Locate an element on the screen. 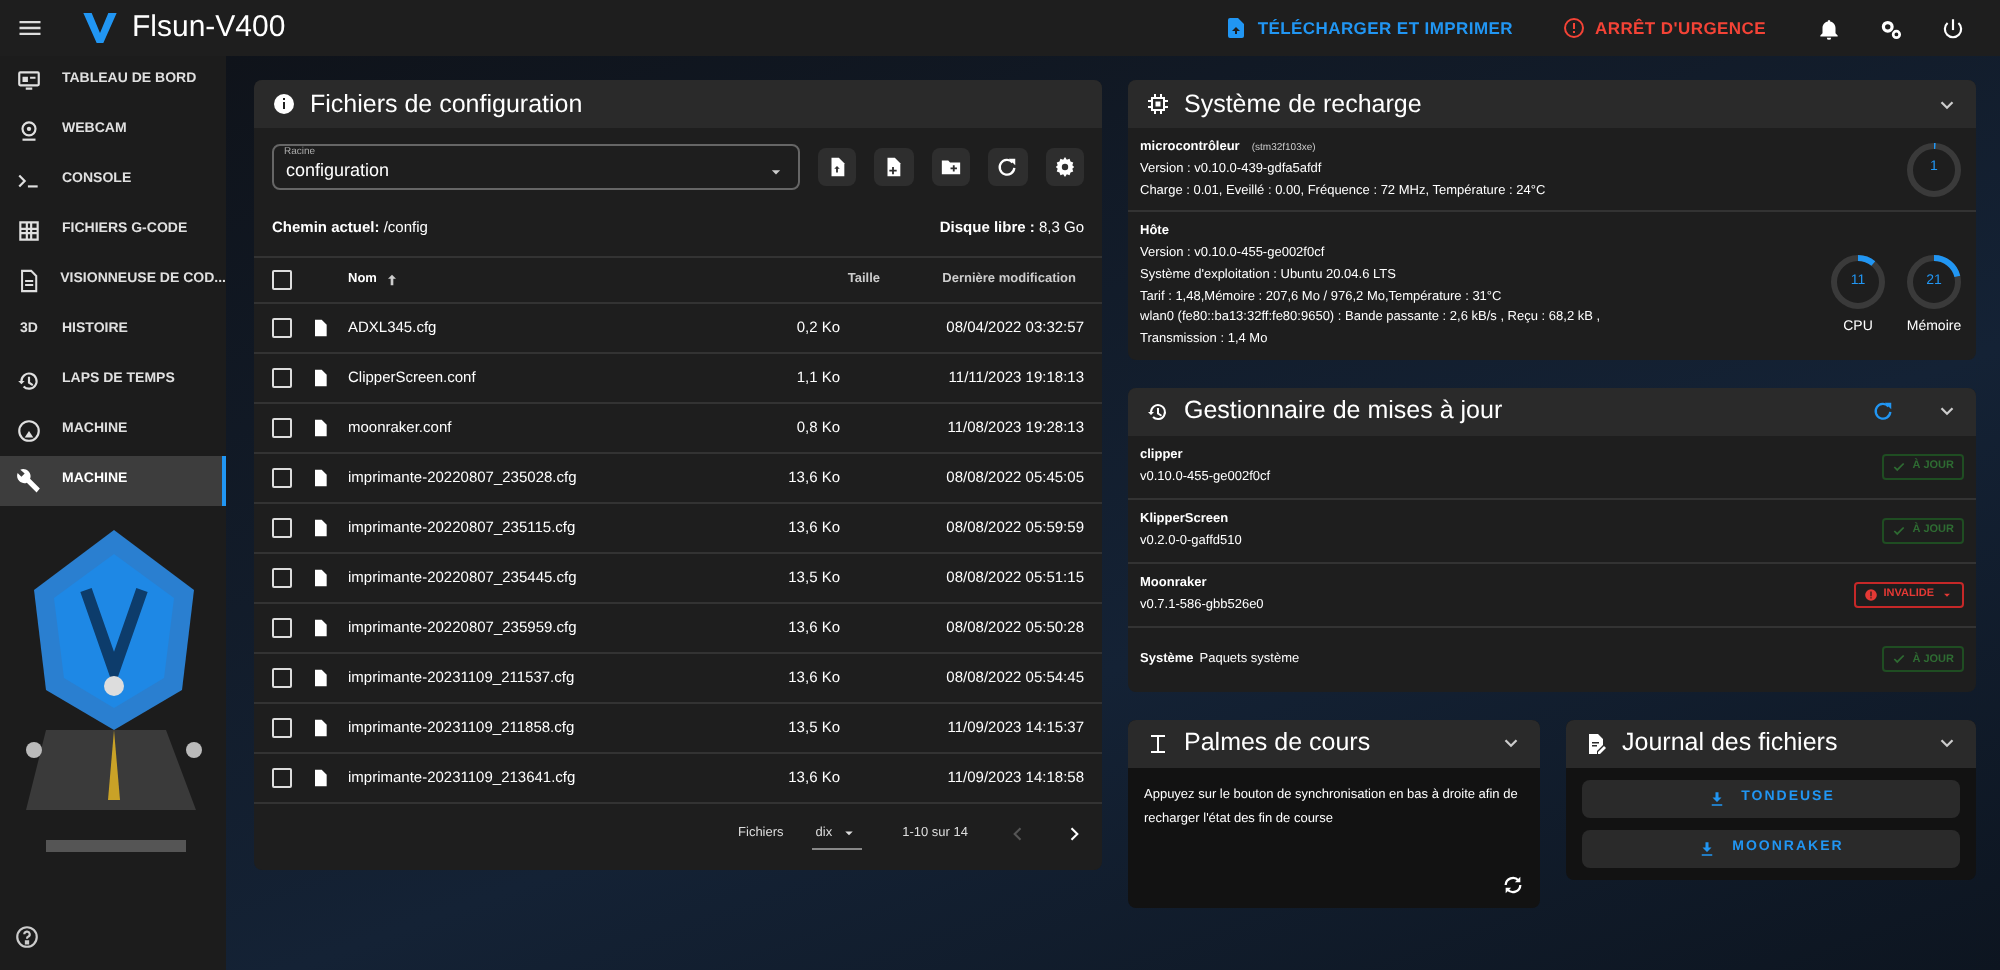 This screenshot has height=970, width=2000. app-title: Flsun-V400 is located at coordinates (209, 27).